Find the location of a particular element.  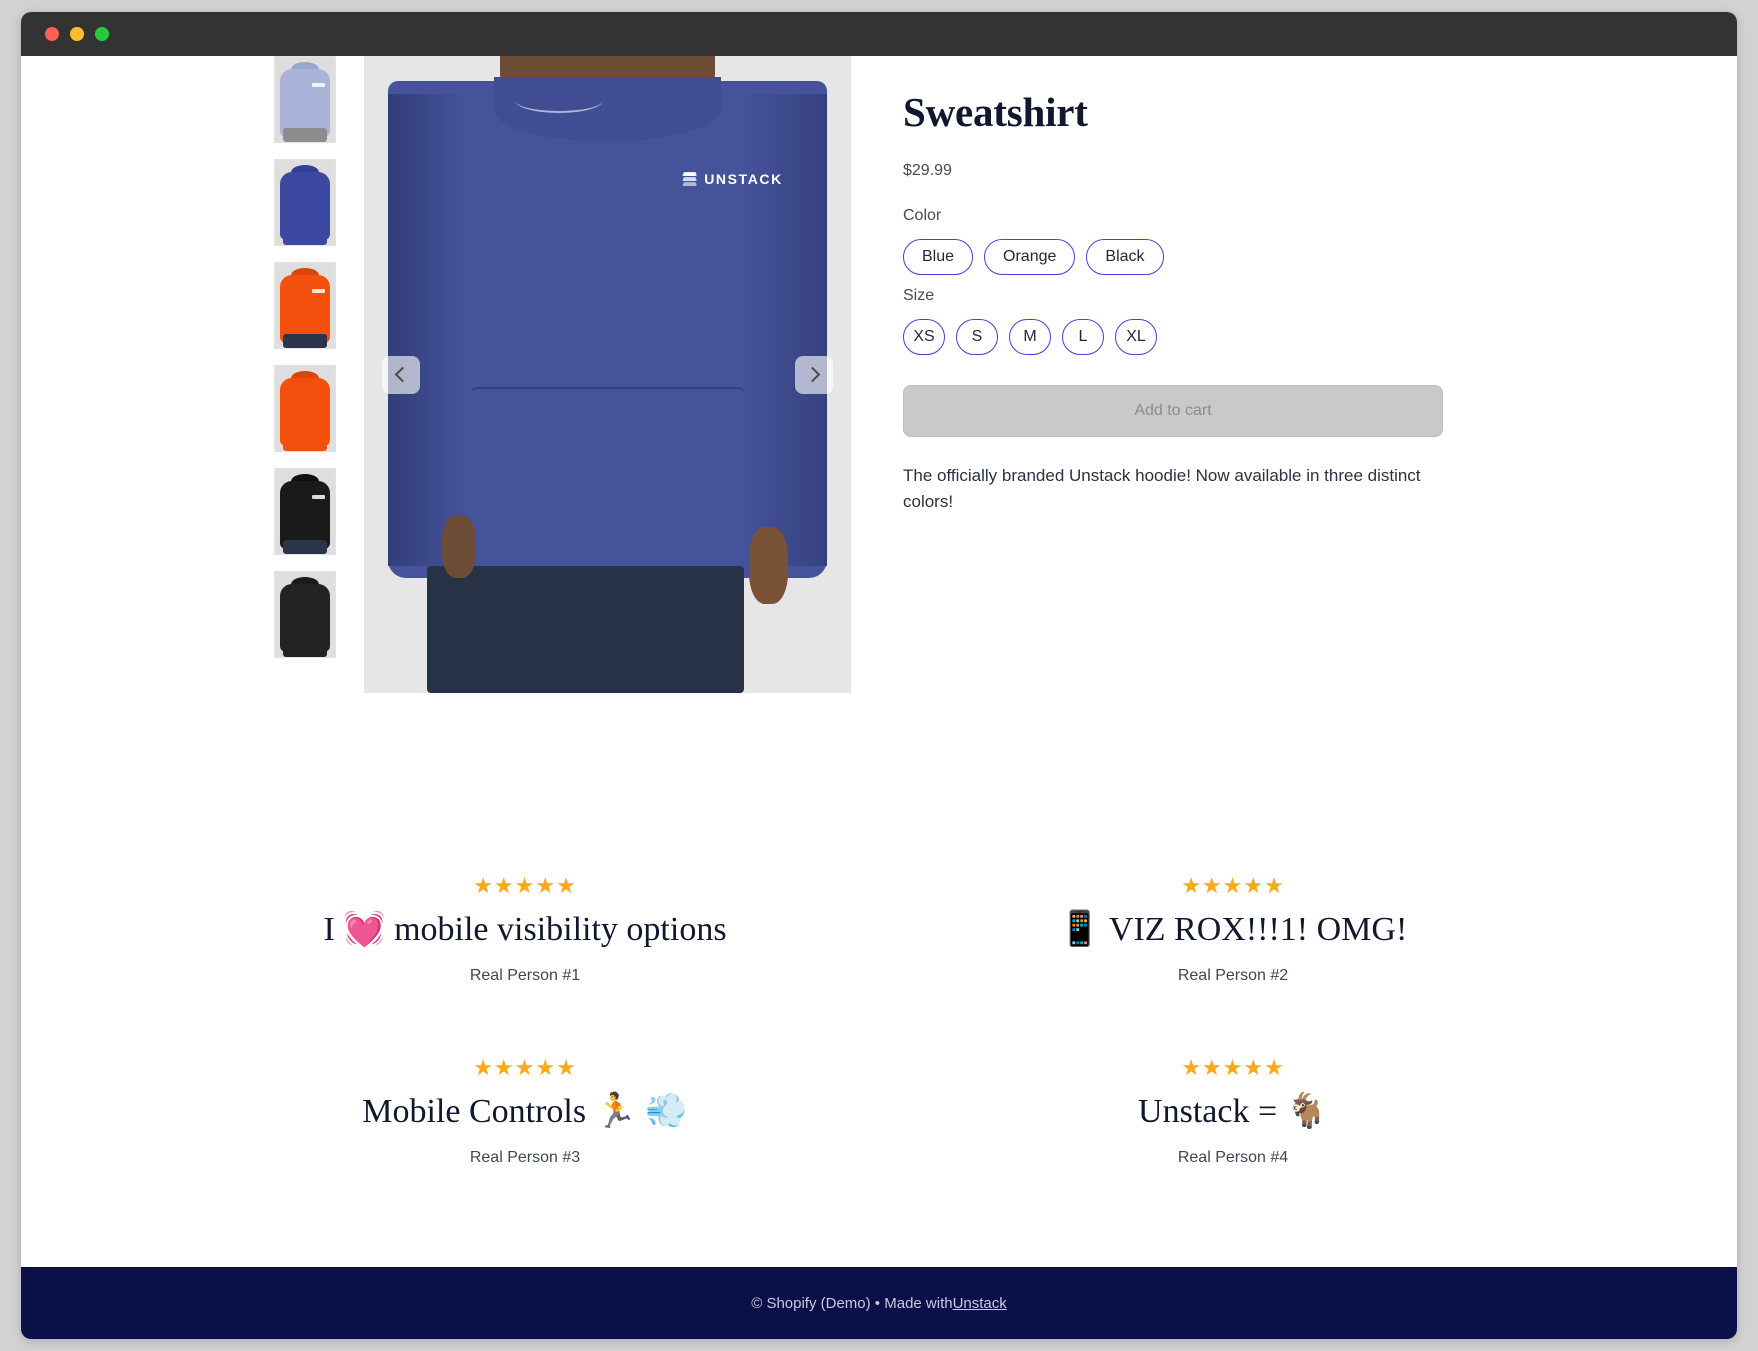

window-close-button is located at coordinates (52, 34).